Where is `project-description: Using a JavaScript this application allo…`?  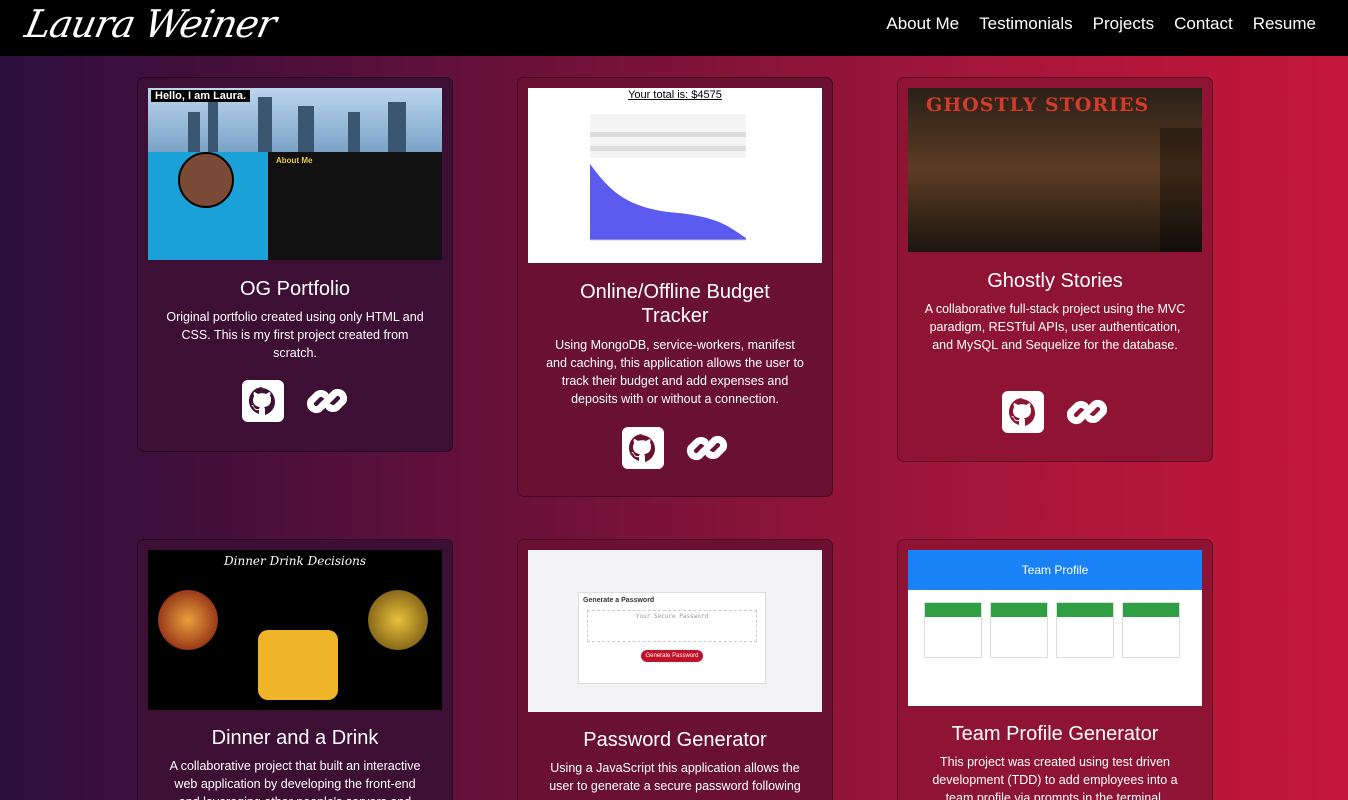 project-description: Using a JavaScript this application allo… is located at coordinates (675, 777).